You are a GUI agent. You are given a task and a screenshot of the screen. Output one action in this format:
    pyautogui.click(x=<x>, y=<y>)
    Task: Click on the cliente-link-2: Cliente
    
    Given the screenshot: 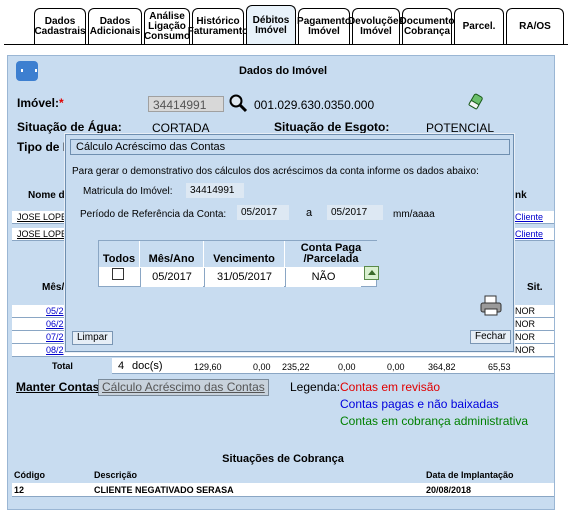 What is the action you would take?
    pyautogui.click(x=529, y=234)
    